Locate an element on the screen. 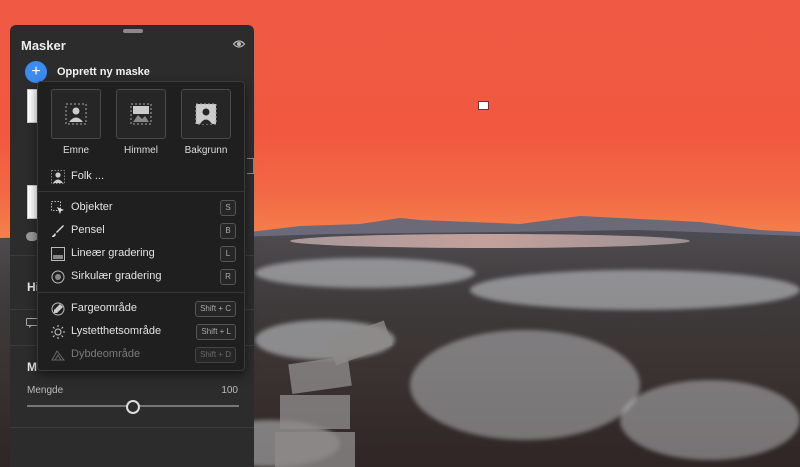  tile-sky: Himmel is located at coordinates (141, 122).